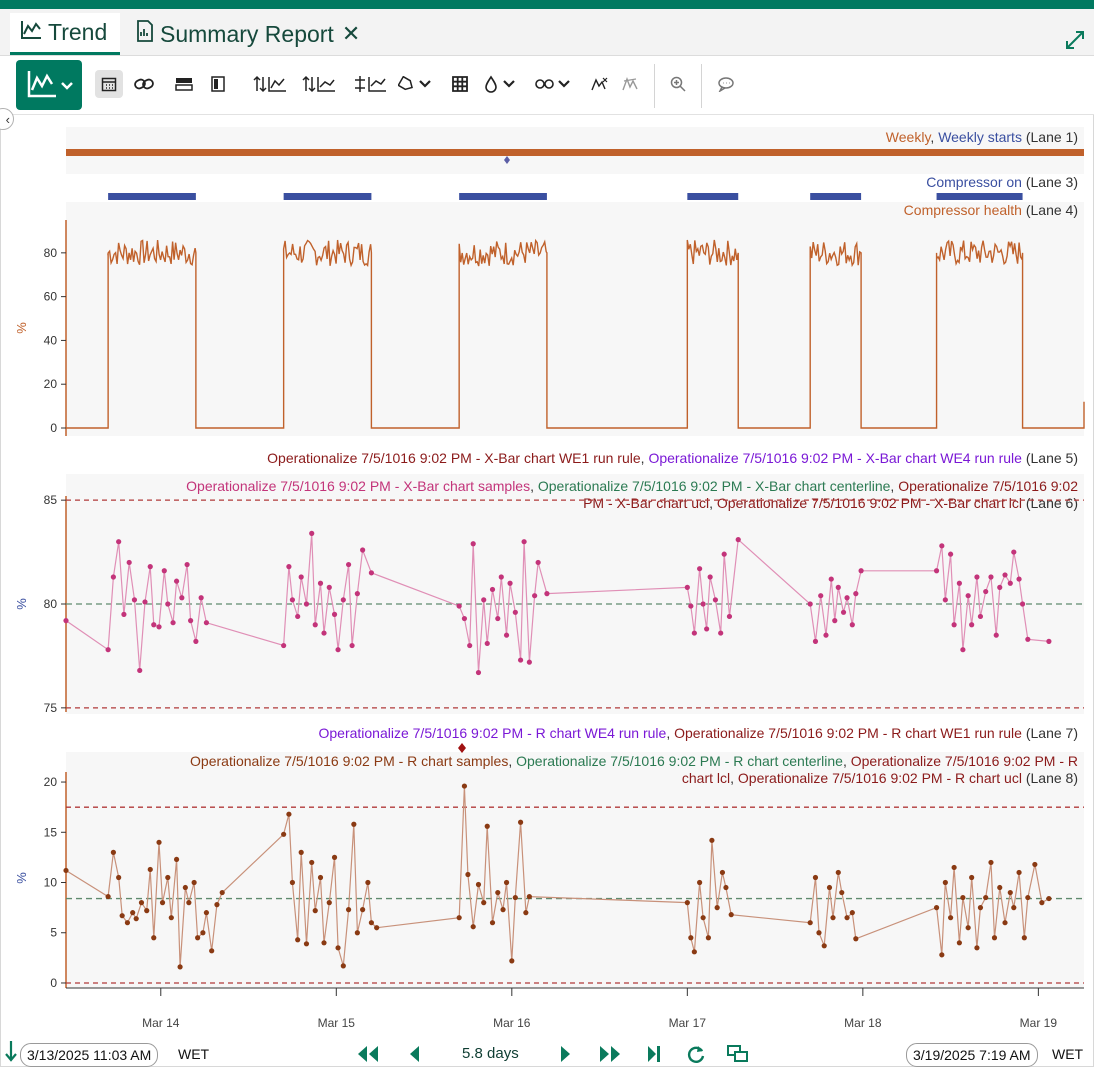 This screenshot has height=1067, width=1094. Describe the element at coordinates (218, 84) in the screenshot. I see `capsule-icon` at that location.